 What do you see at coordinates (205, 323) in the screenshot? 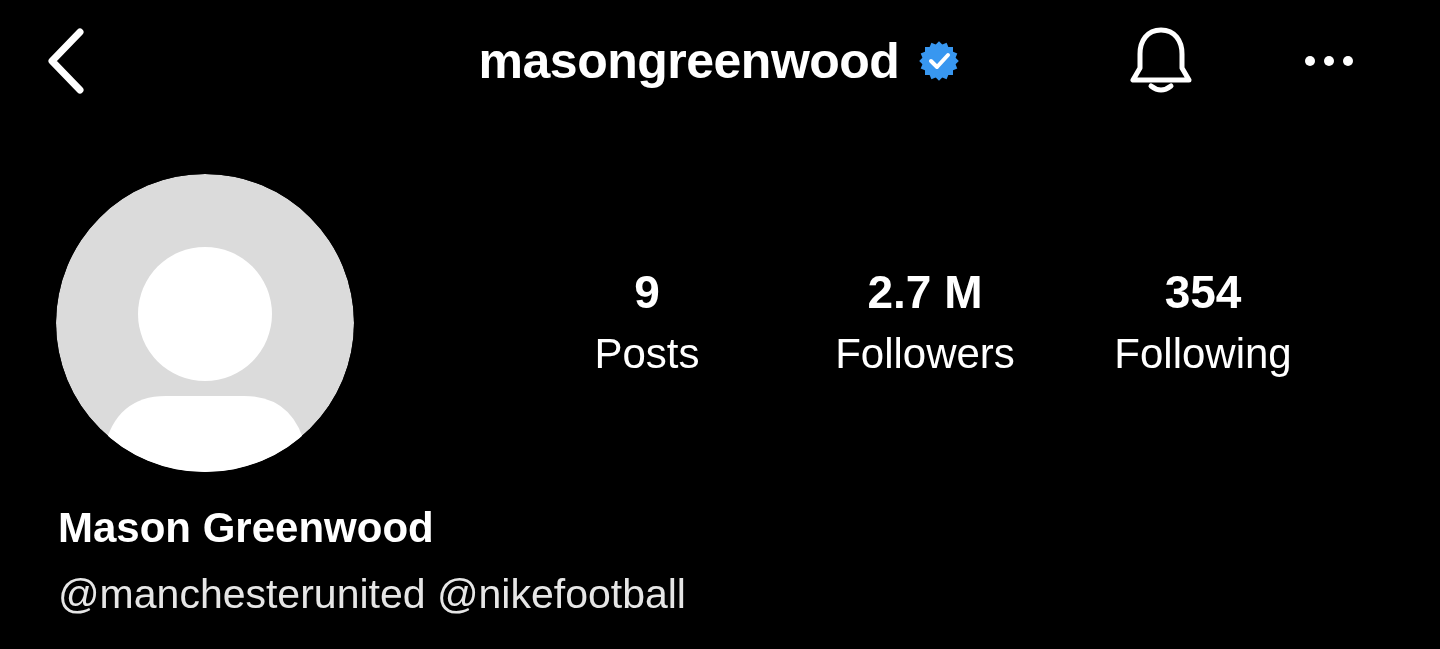
I see `avatar-icon` at bounding box center [205, 323].